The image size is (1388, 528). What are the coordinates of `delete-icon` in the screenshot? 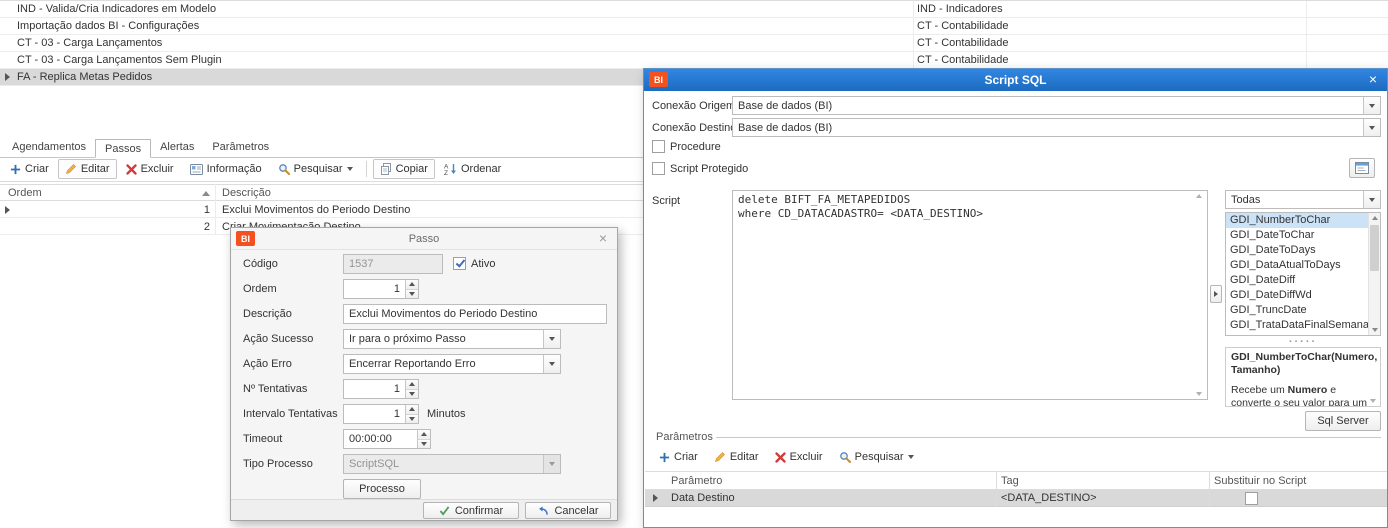 It's located at (780, 457).